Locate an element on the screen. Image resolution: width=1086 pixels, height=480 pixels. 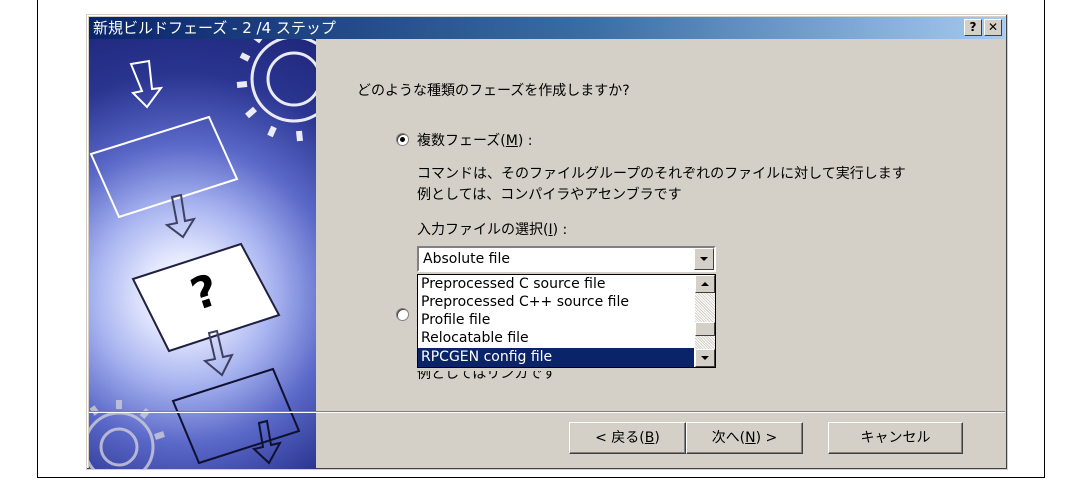
button-text-suffix: ) is located at coordinates (657, 438).